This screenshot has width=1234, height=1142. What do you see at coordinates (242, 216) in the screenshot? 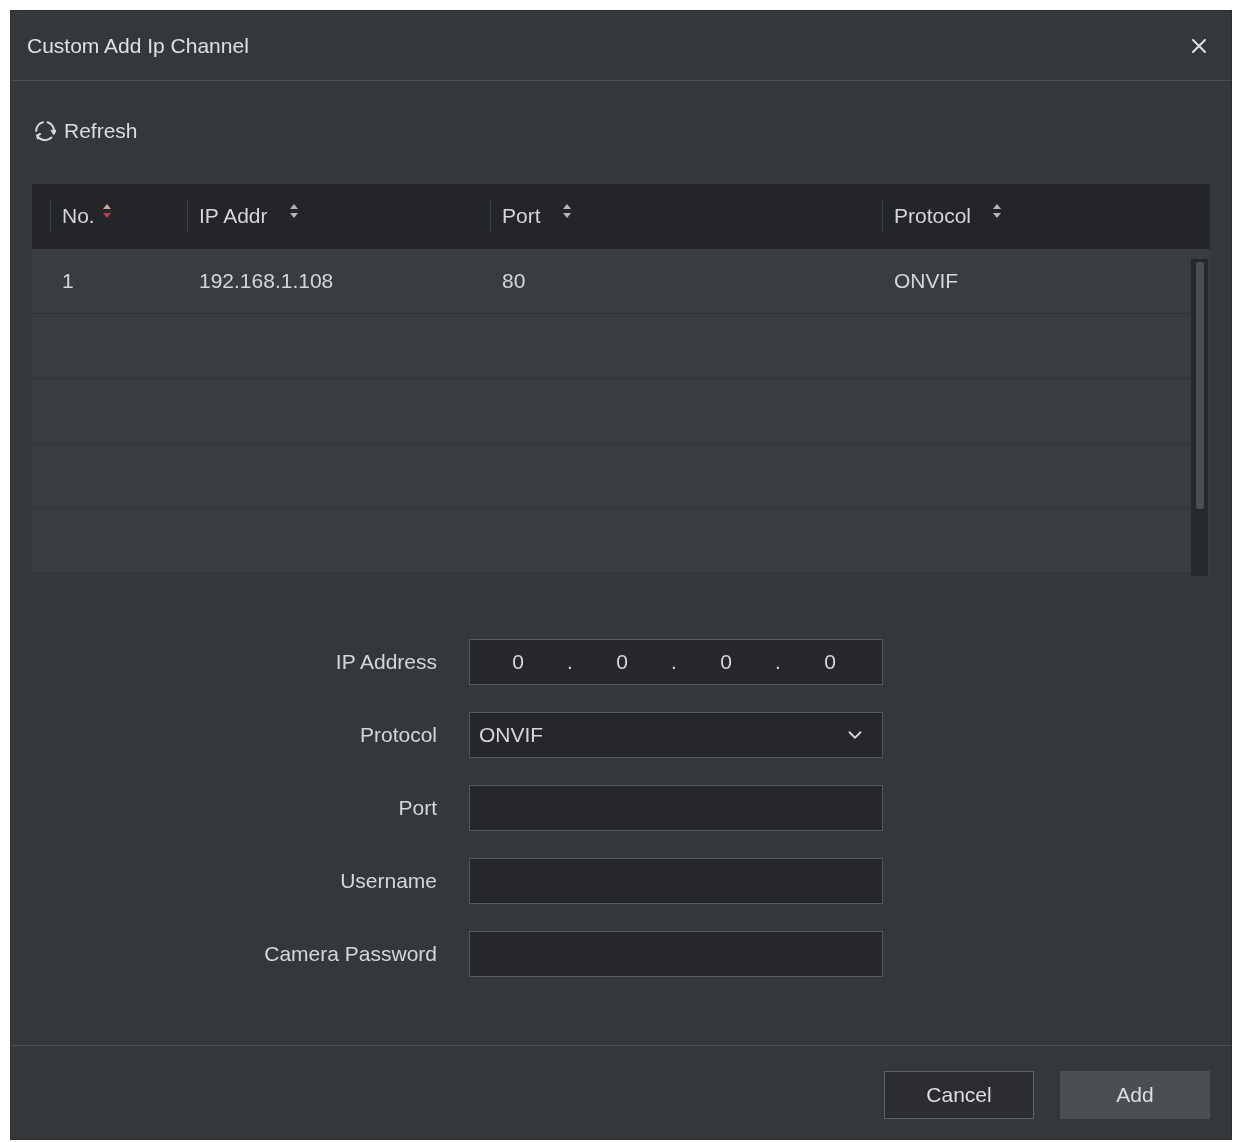
I see `column-header: IP Addr` at bounding box center [242, 216].